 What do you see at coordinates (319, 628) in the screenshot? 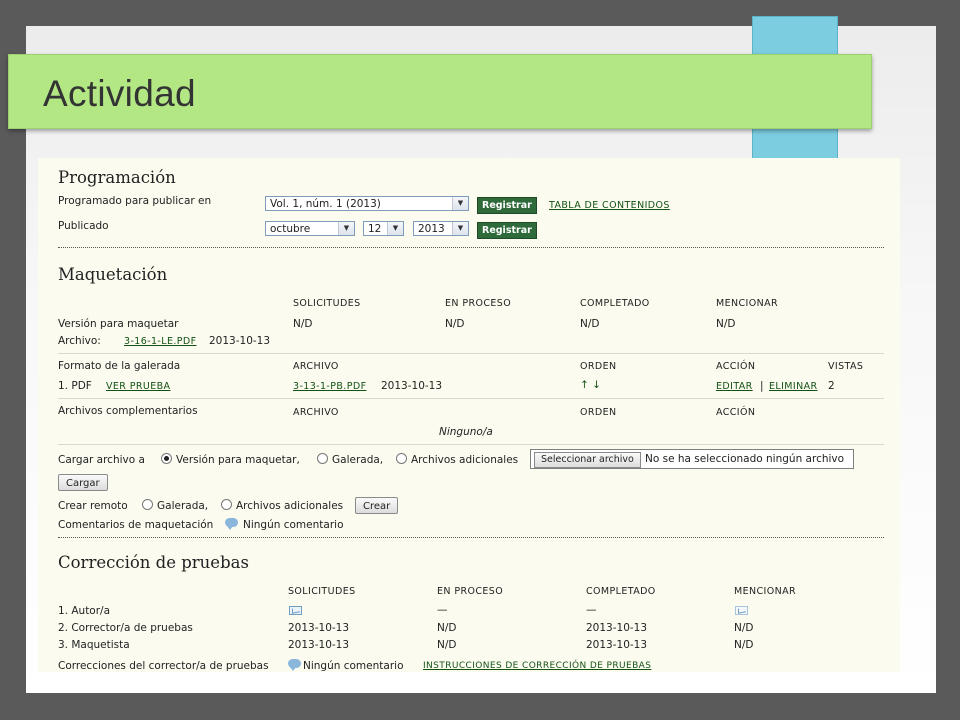
I see `proofreader-solicitudes: 2013-10-13` at bounding box center [319, 628].